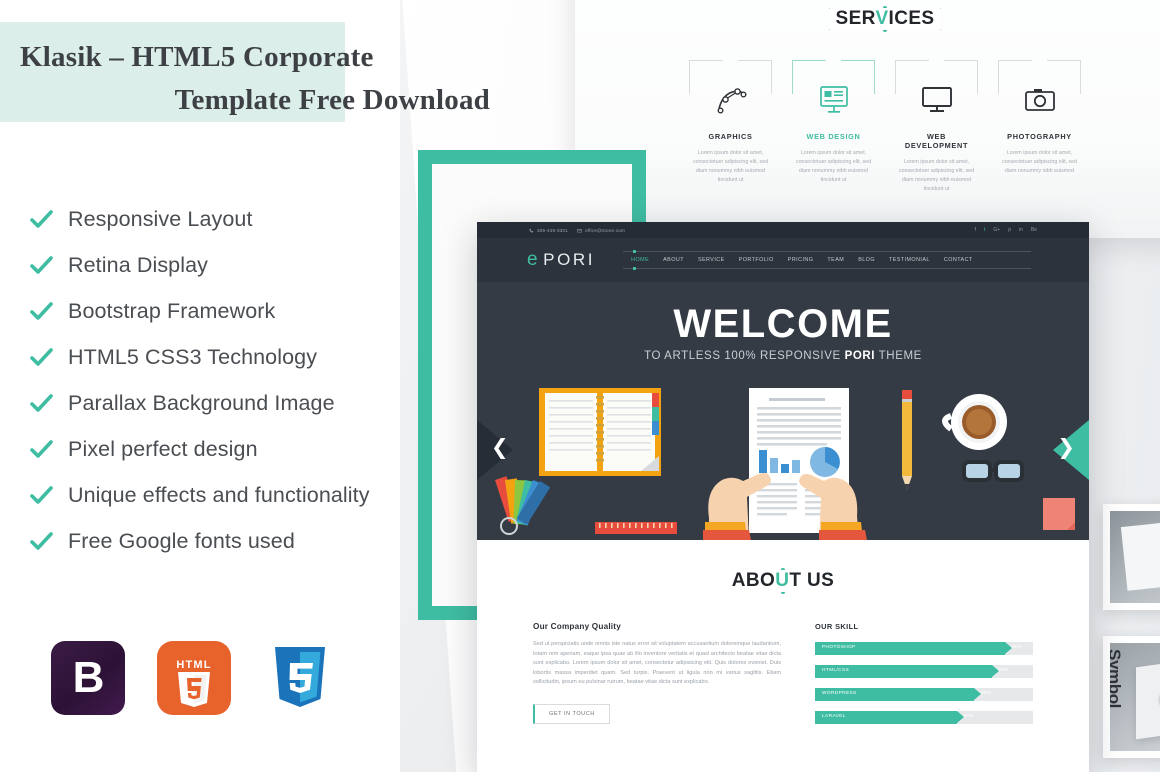  What do you see at coordinates (1006, 230) in the screenshot?
I see `social-links: f t G+ p in Be` at bounding box center [1006, 230].